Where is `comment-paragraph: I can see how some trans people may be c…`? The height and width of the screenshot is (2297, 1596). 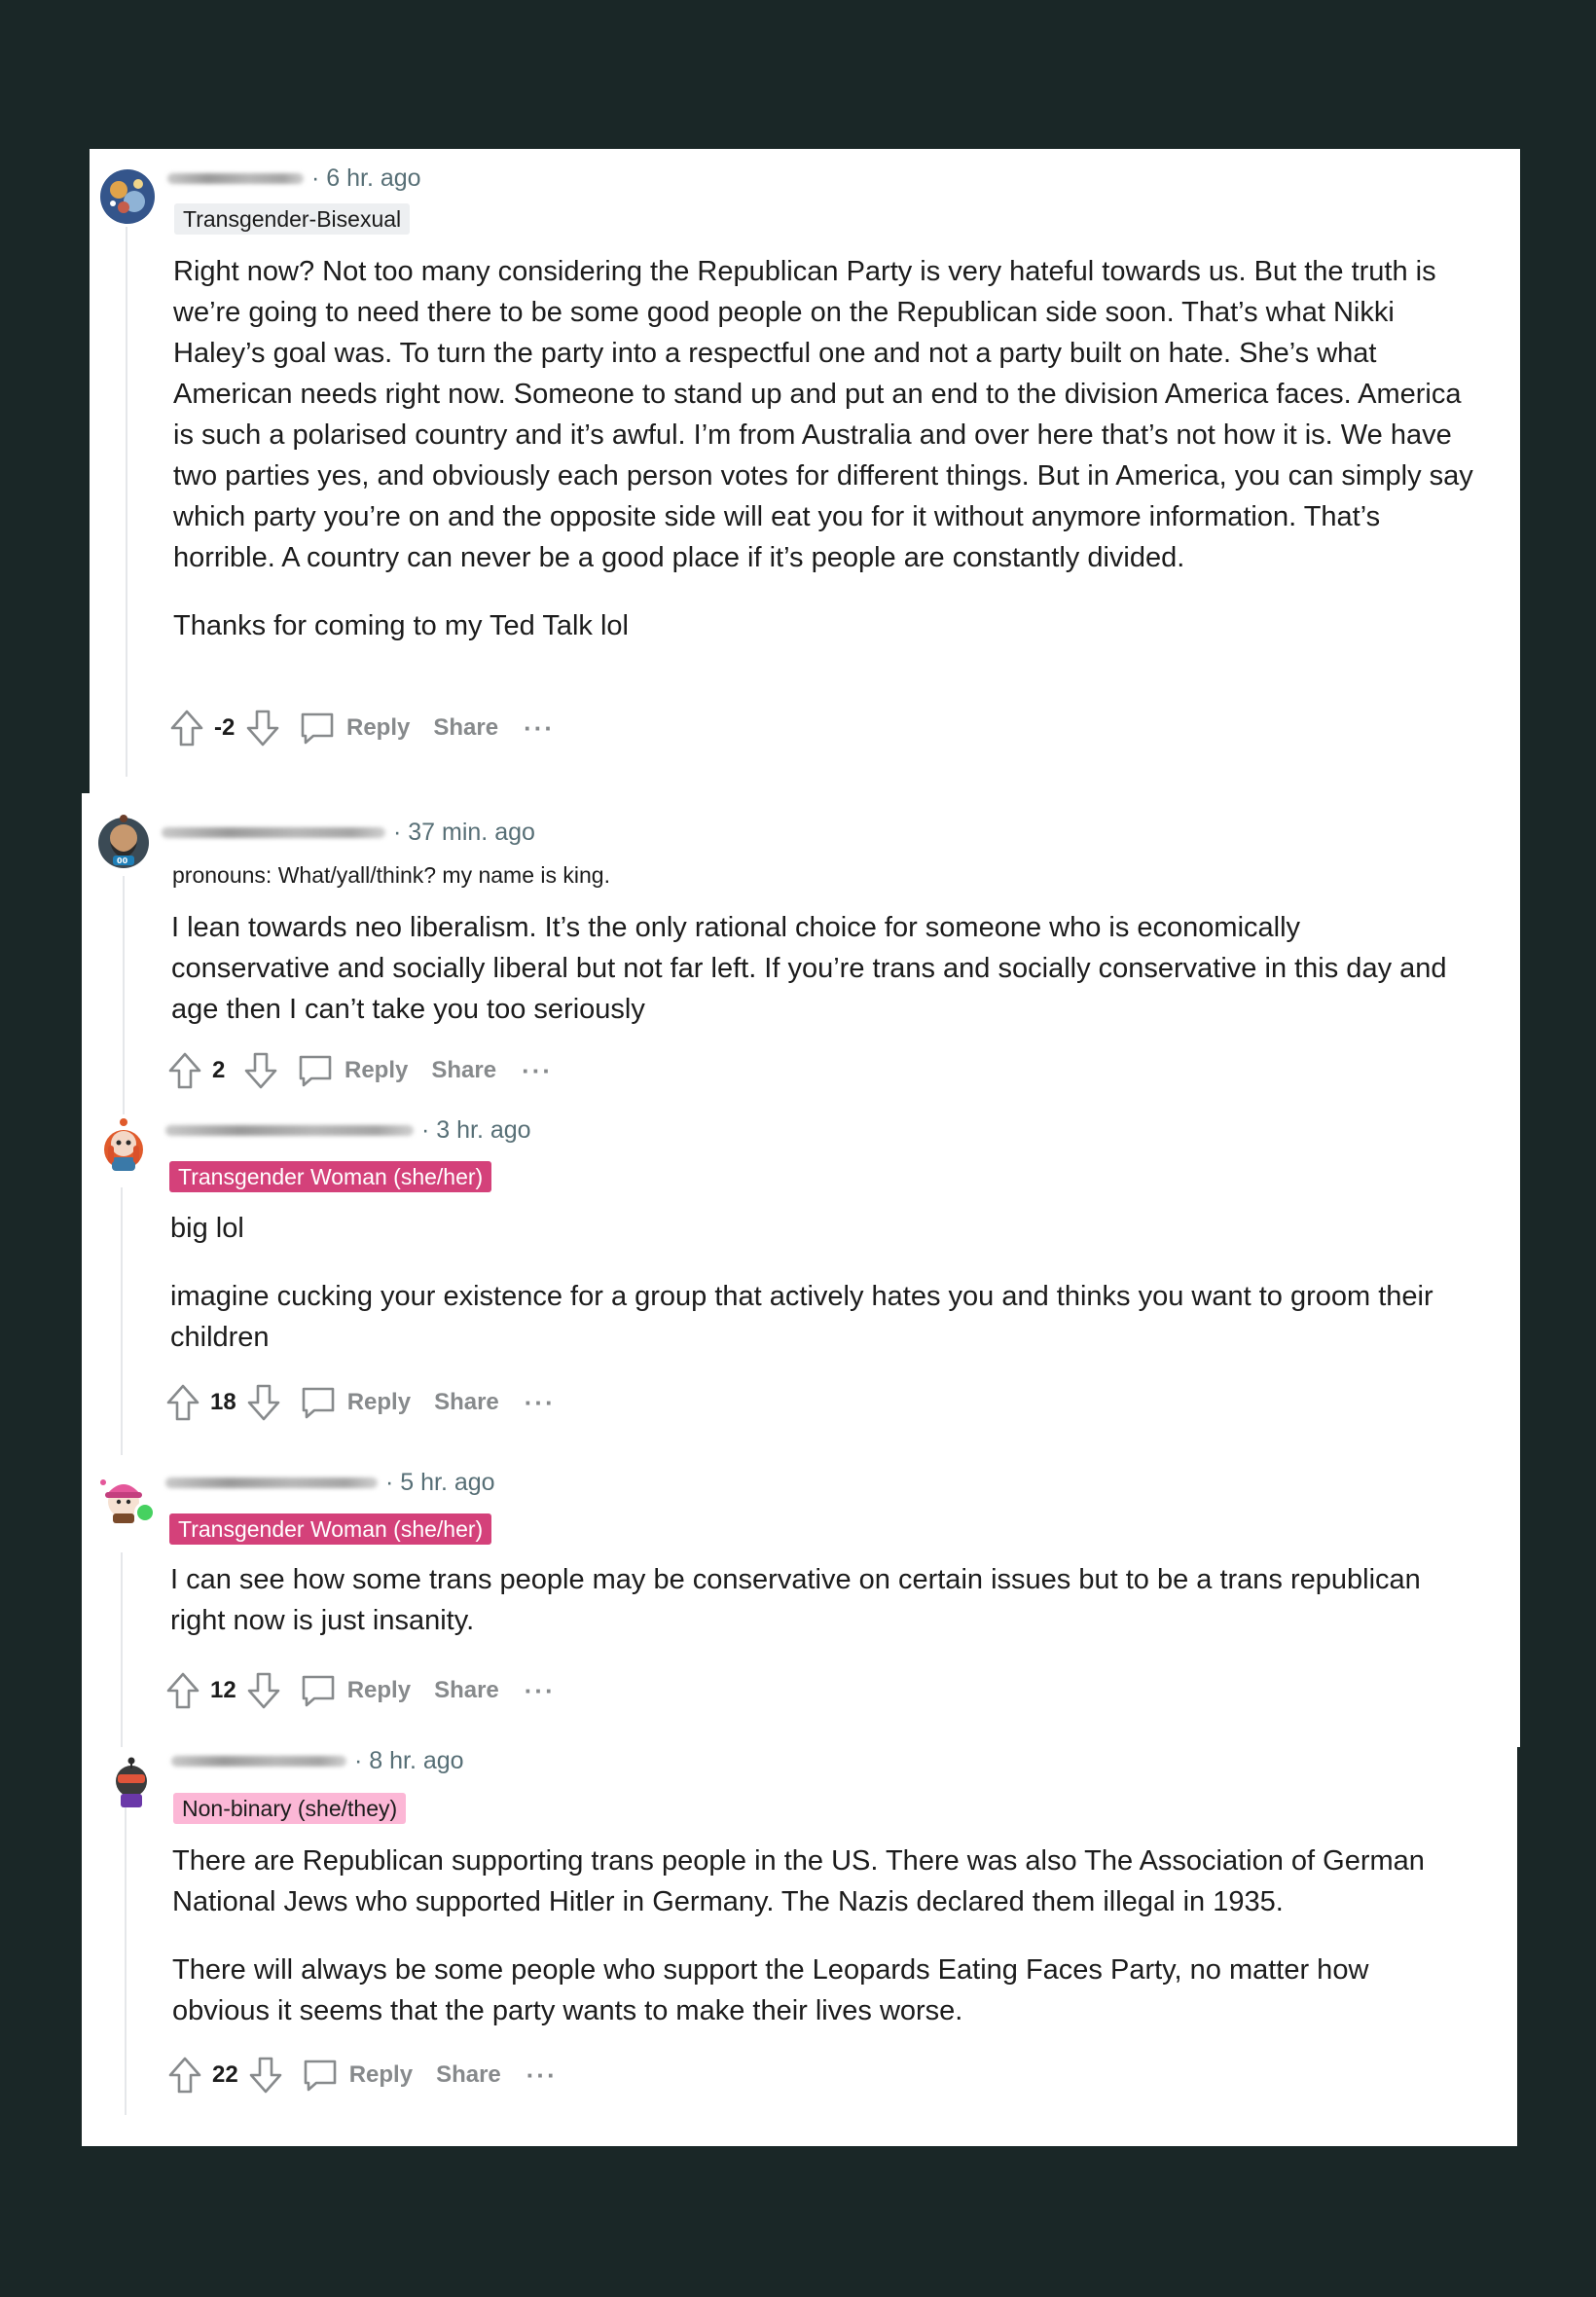 comment-paragraph: I can see how some trans people may be c… is located at coordinates (796, 1600).